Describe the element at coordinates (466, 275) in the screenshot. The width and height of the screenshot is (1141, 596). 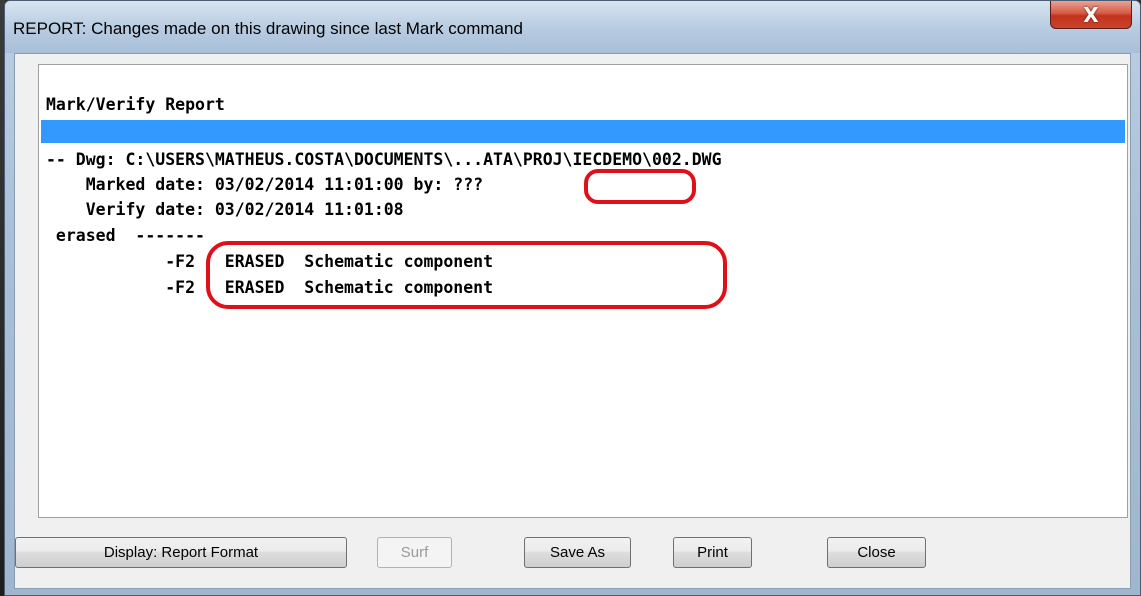
I see `annotation-box-erased-entries` at that location.